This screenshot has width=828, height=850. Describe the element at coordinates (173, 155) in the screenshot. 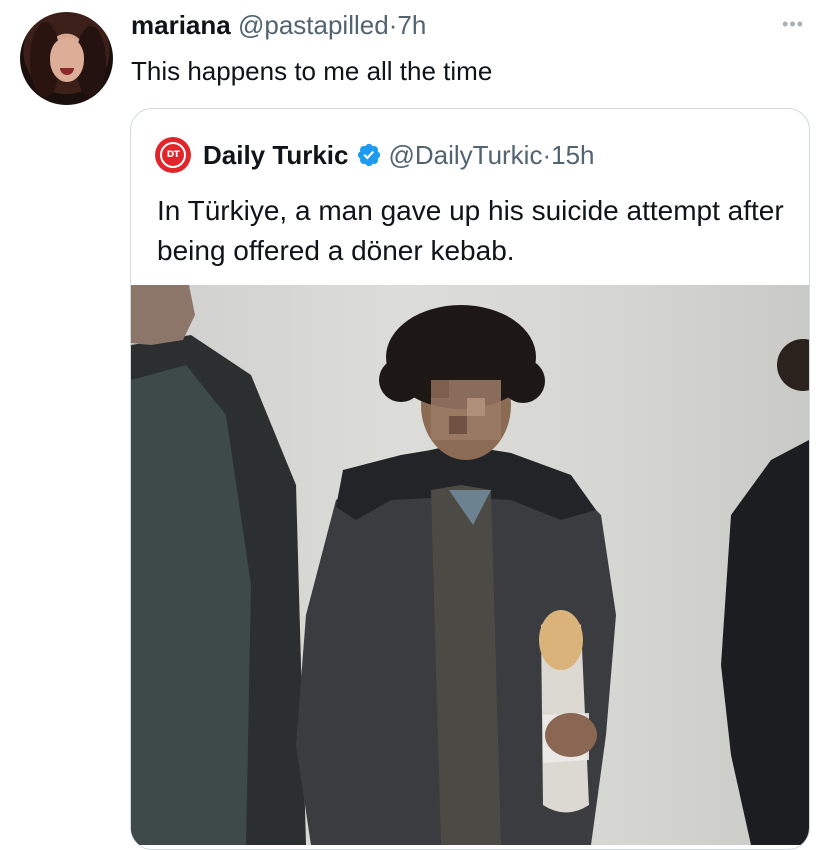

I see `daily-turkic-logo-icon: DT` at that location.